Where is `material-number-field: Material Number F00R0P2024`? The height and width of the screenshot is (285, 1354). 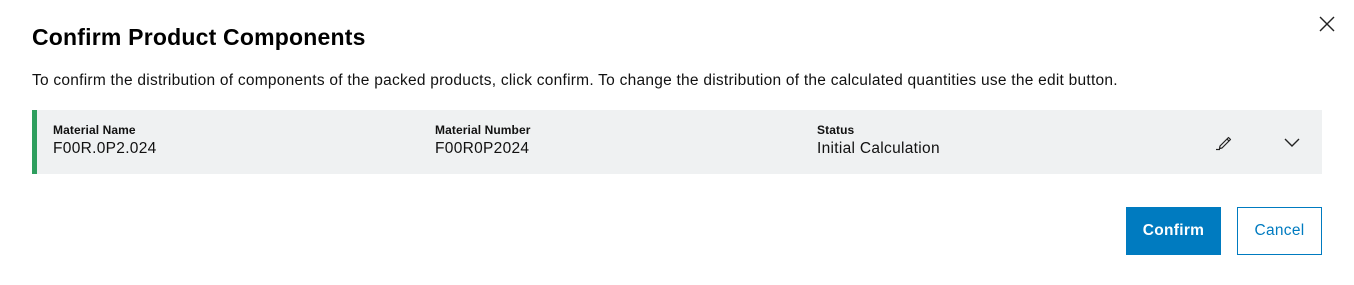
material-number-field: Material Number F00R0P2024 is located at coordinates (483, 140).